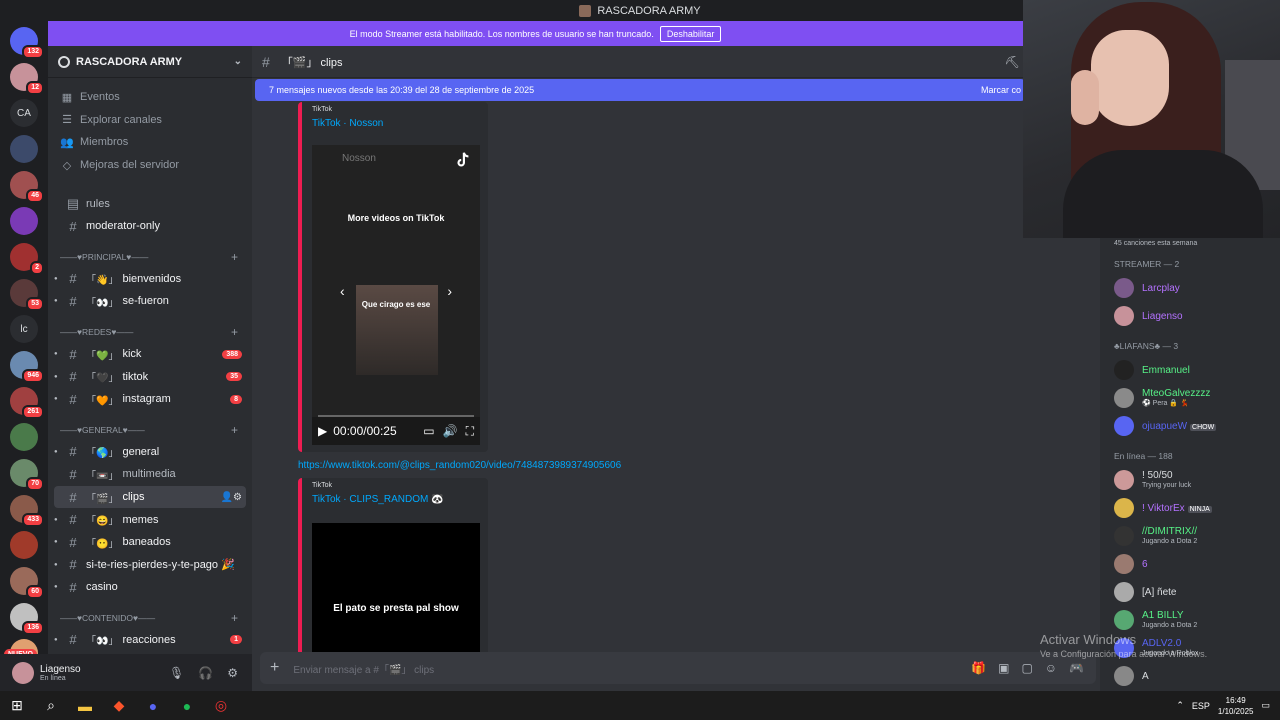 Image resolution: width=1280 pixels, height=720 pixels. Describe the element at coordinates (1190, 536) in the screenshot. I see `member-row: //DIMITRIX//Jugando a Dota 2` at that location.